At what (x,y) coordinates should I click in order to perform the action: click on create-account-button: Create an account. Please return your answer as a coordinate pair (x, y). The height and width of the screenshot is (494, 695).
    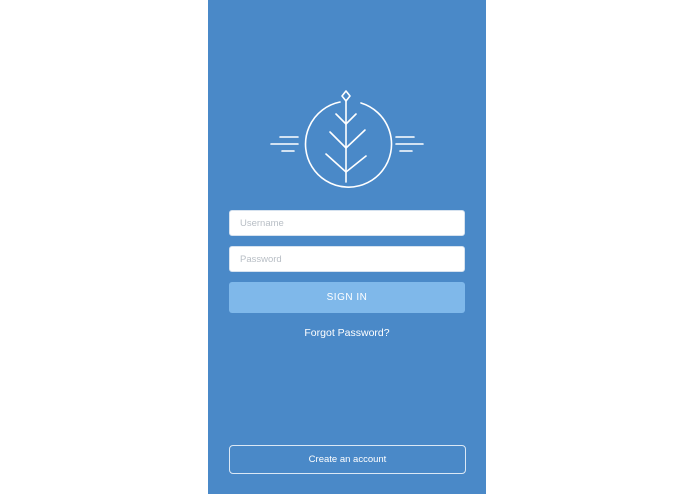
    Looking at the image, I should click on (347, 459).